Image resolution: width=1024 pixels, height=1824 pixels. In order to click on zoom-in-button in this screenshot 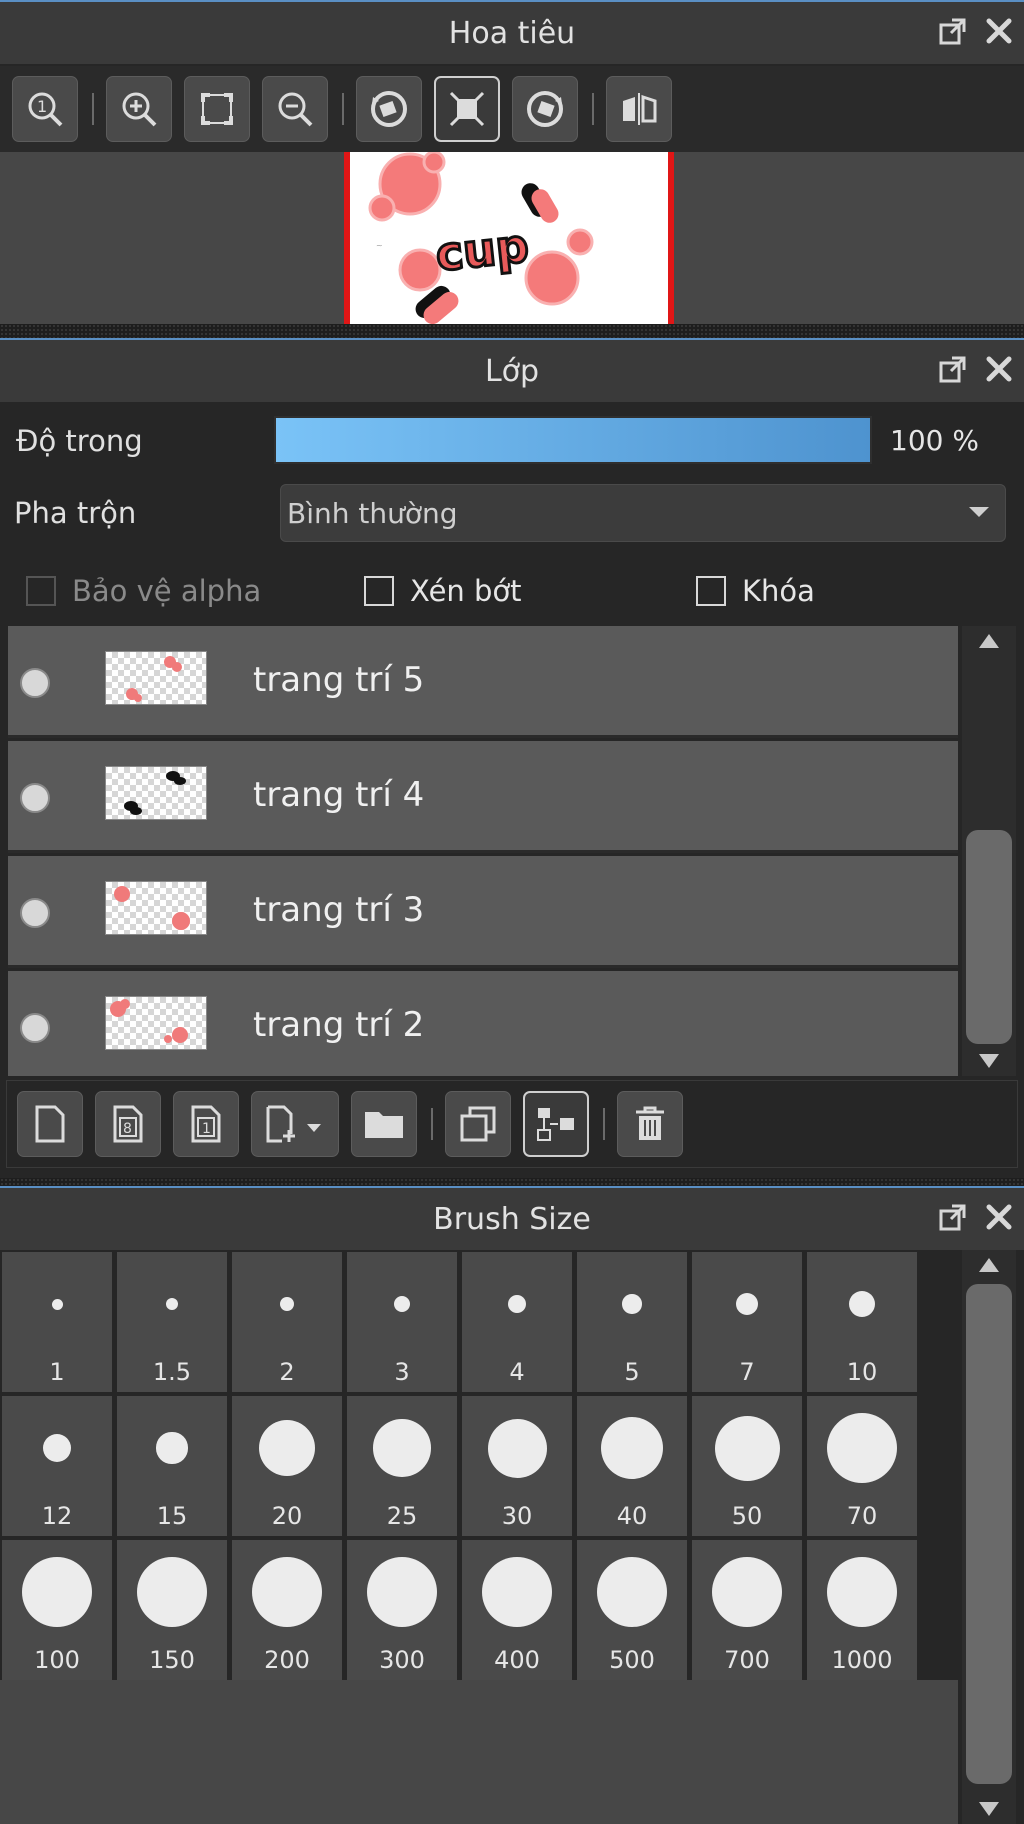, I will do `click(139, 109)`.